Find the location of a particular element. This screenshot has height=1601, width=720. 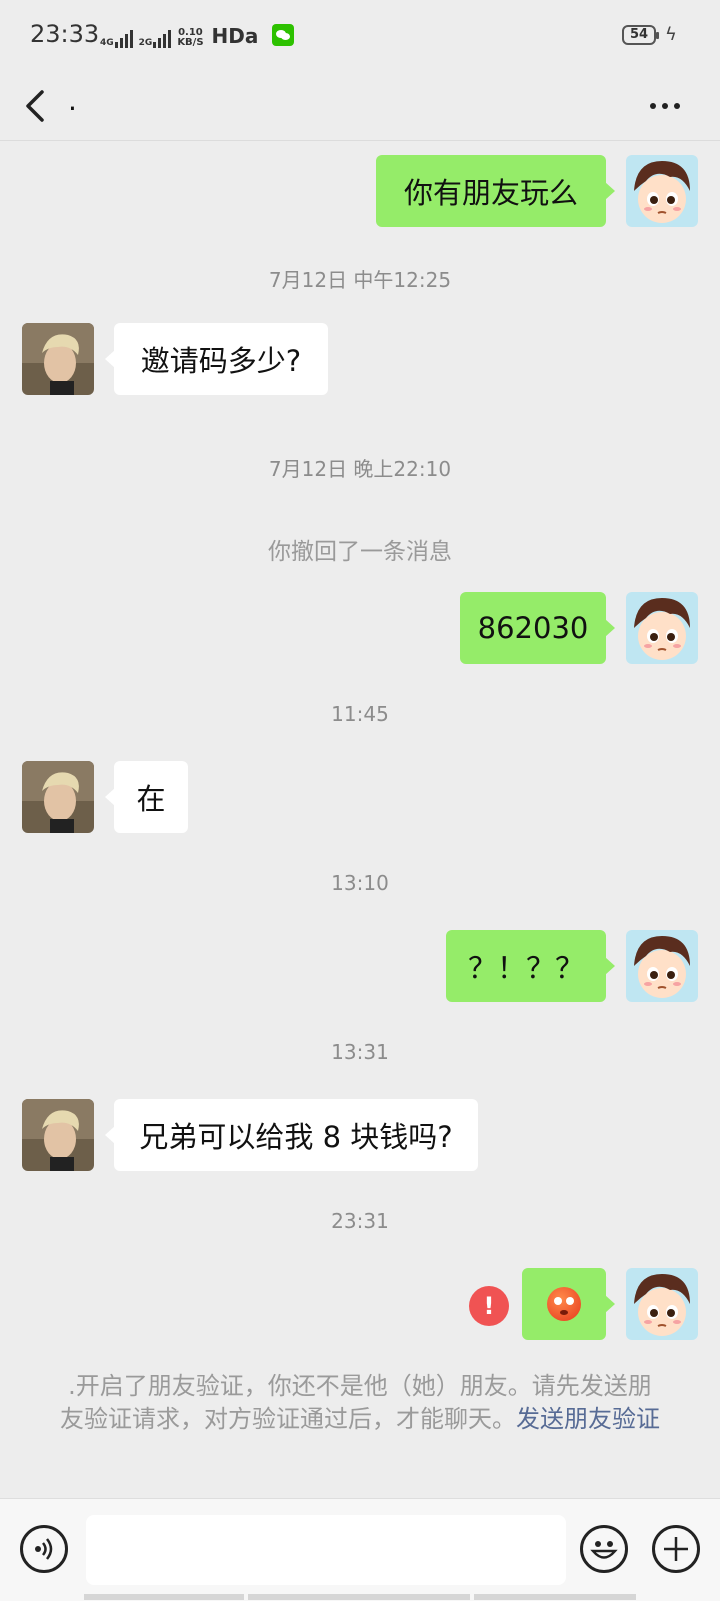

contact-message-bubble: 邀请码多少? is located at coordinates (216, 359).